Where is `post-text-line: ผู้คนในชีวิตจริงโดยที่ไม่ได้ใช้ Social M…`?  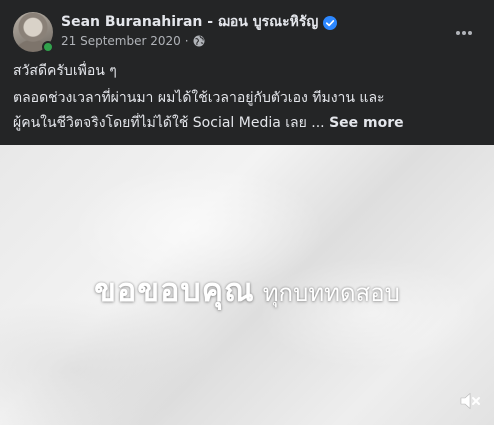 post-text-line: ผู้คนในชีวิตจริงโดยที่ไม่ได้ใช้ Social M… is located at coordinates (248, 123).